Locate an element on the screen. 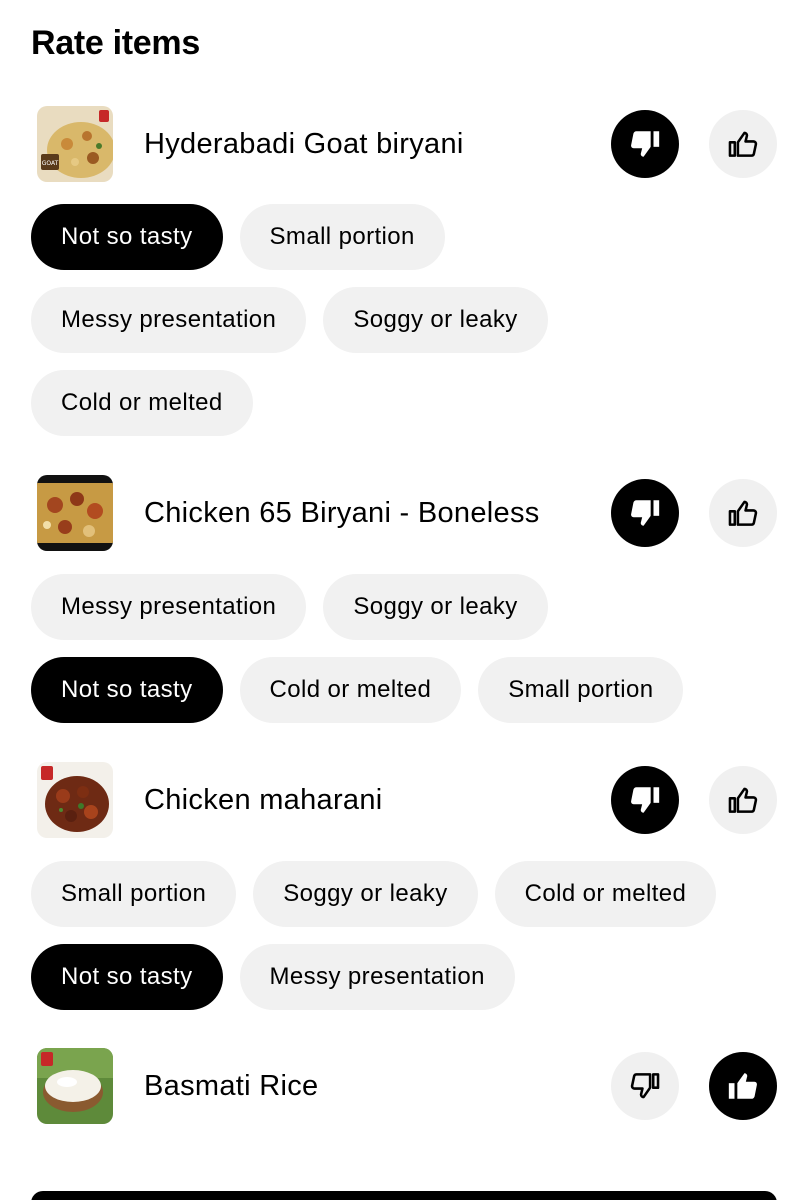  item-name: Basmati Rice is located at coordinates (231, 1086).